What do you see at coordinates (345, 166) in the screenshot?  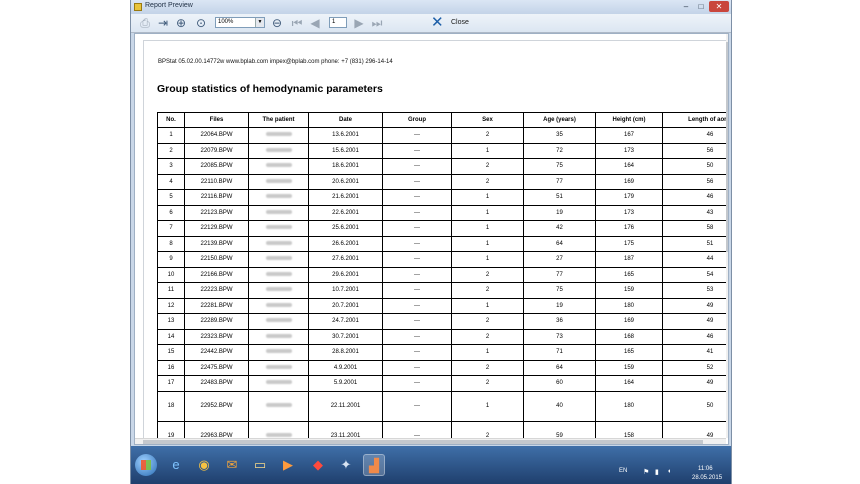 I see `cell-date: 18.6.2001` at bounding box center [345, 166].